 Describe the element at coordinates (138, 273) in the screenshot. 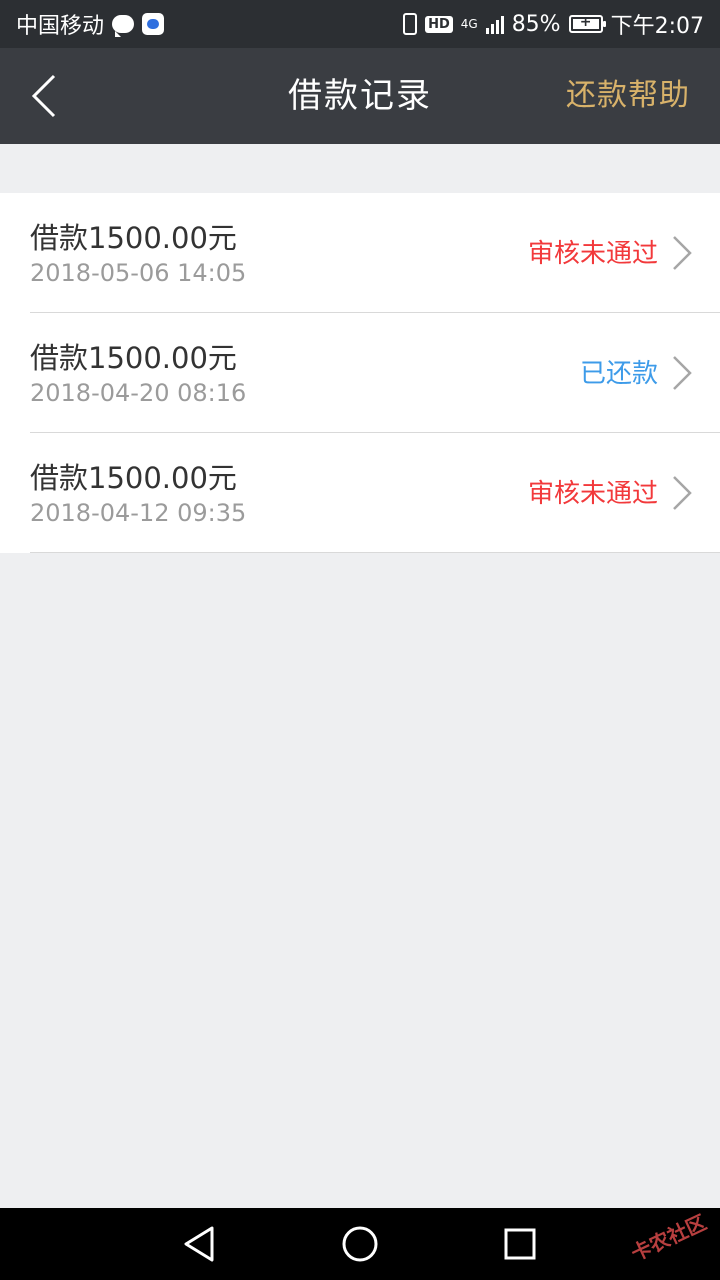

I see `loan-time: 2018-05-06 14:05` at that location.